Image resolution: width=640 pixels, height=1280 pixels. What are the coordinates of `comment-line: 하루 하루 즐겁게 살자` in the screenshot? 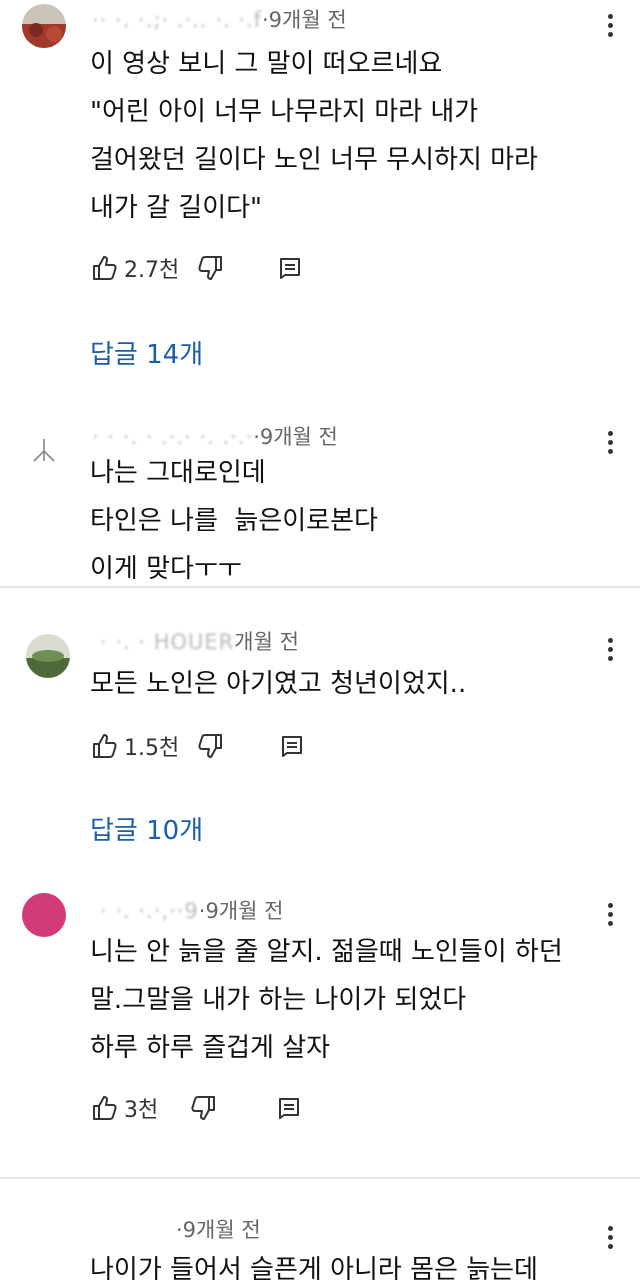 It's located at (210, 1048).